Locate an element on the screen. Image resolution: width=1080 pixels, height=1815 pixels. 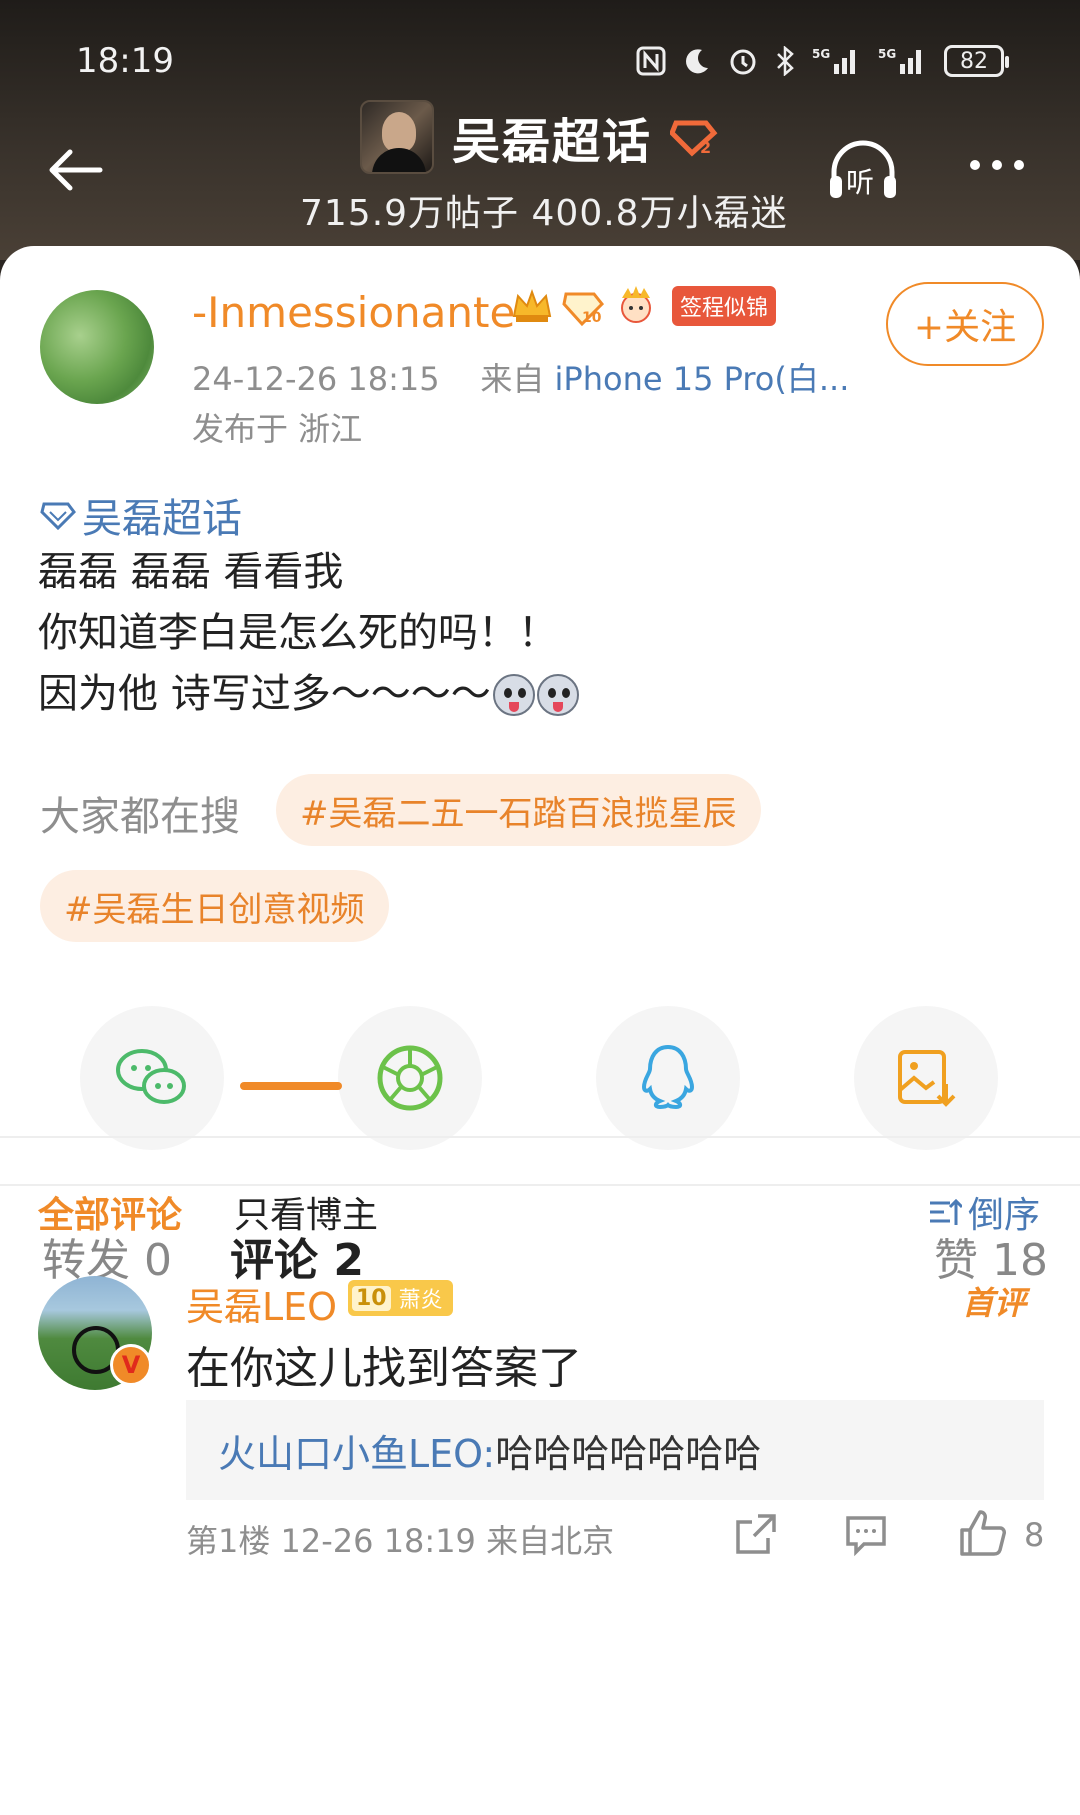
verified-badge-icon: V is located at coordinates (131, 1365).